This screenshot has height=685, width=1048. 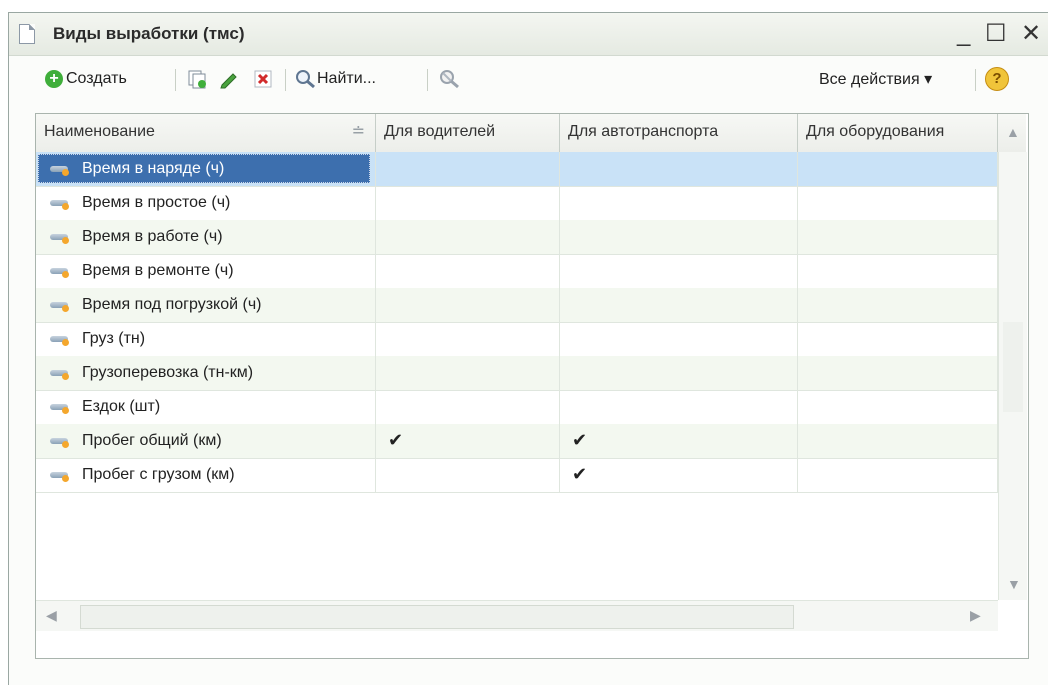 I want to click on horizontal-scrollbar: ◀ ▶, so click(x=517, y=615).